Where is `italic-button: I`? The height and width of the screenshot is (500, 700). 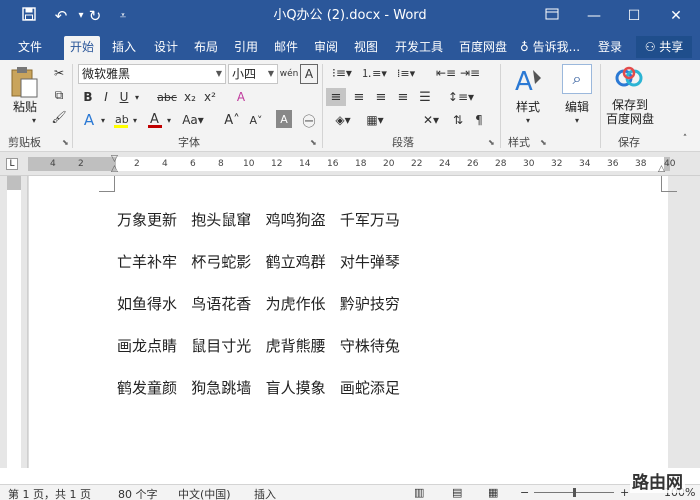 italic-button: I is located at coordinates (106, 97).